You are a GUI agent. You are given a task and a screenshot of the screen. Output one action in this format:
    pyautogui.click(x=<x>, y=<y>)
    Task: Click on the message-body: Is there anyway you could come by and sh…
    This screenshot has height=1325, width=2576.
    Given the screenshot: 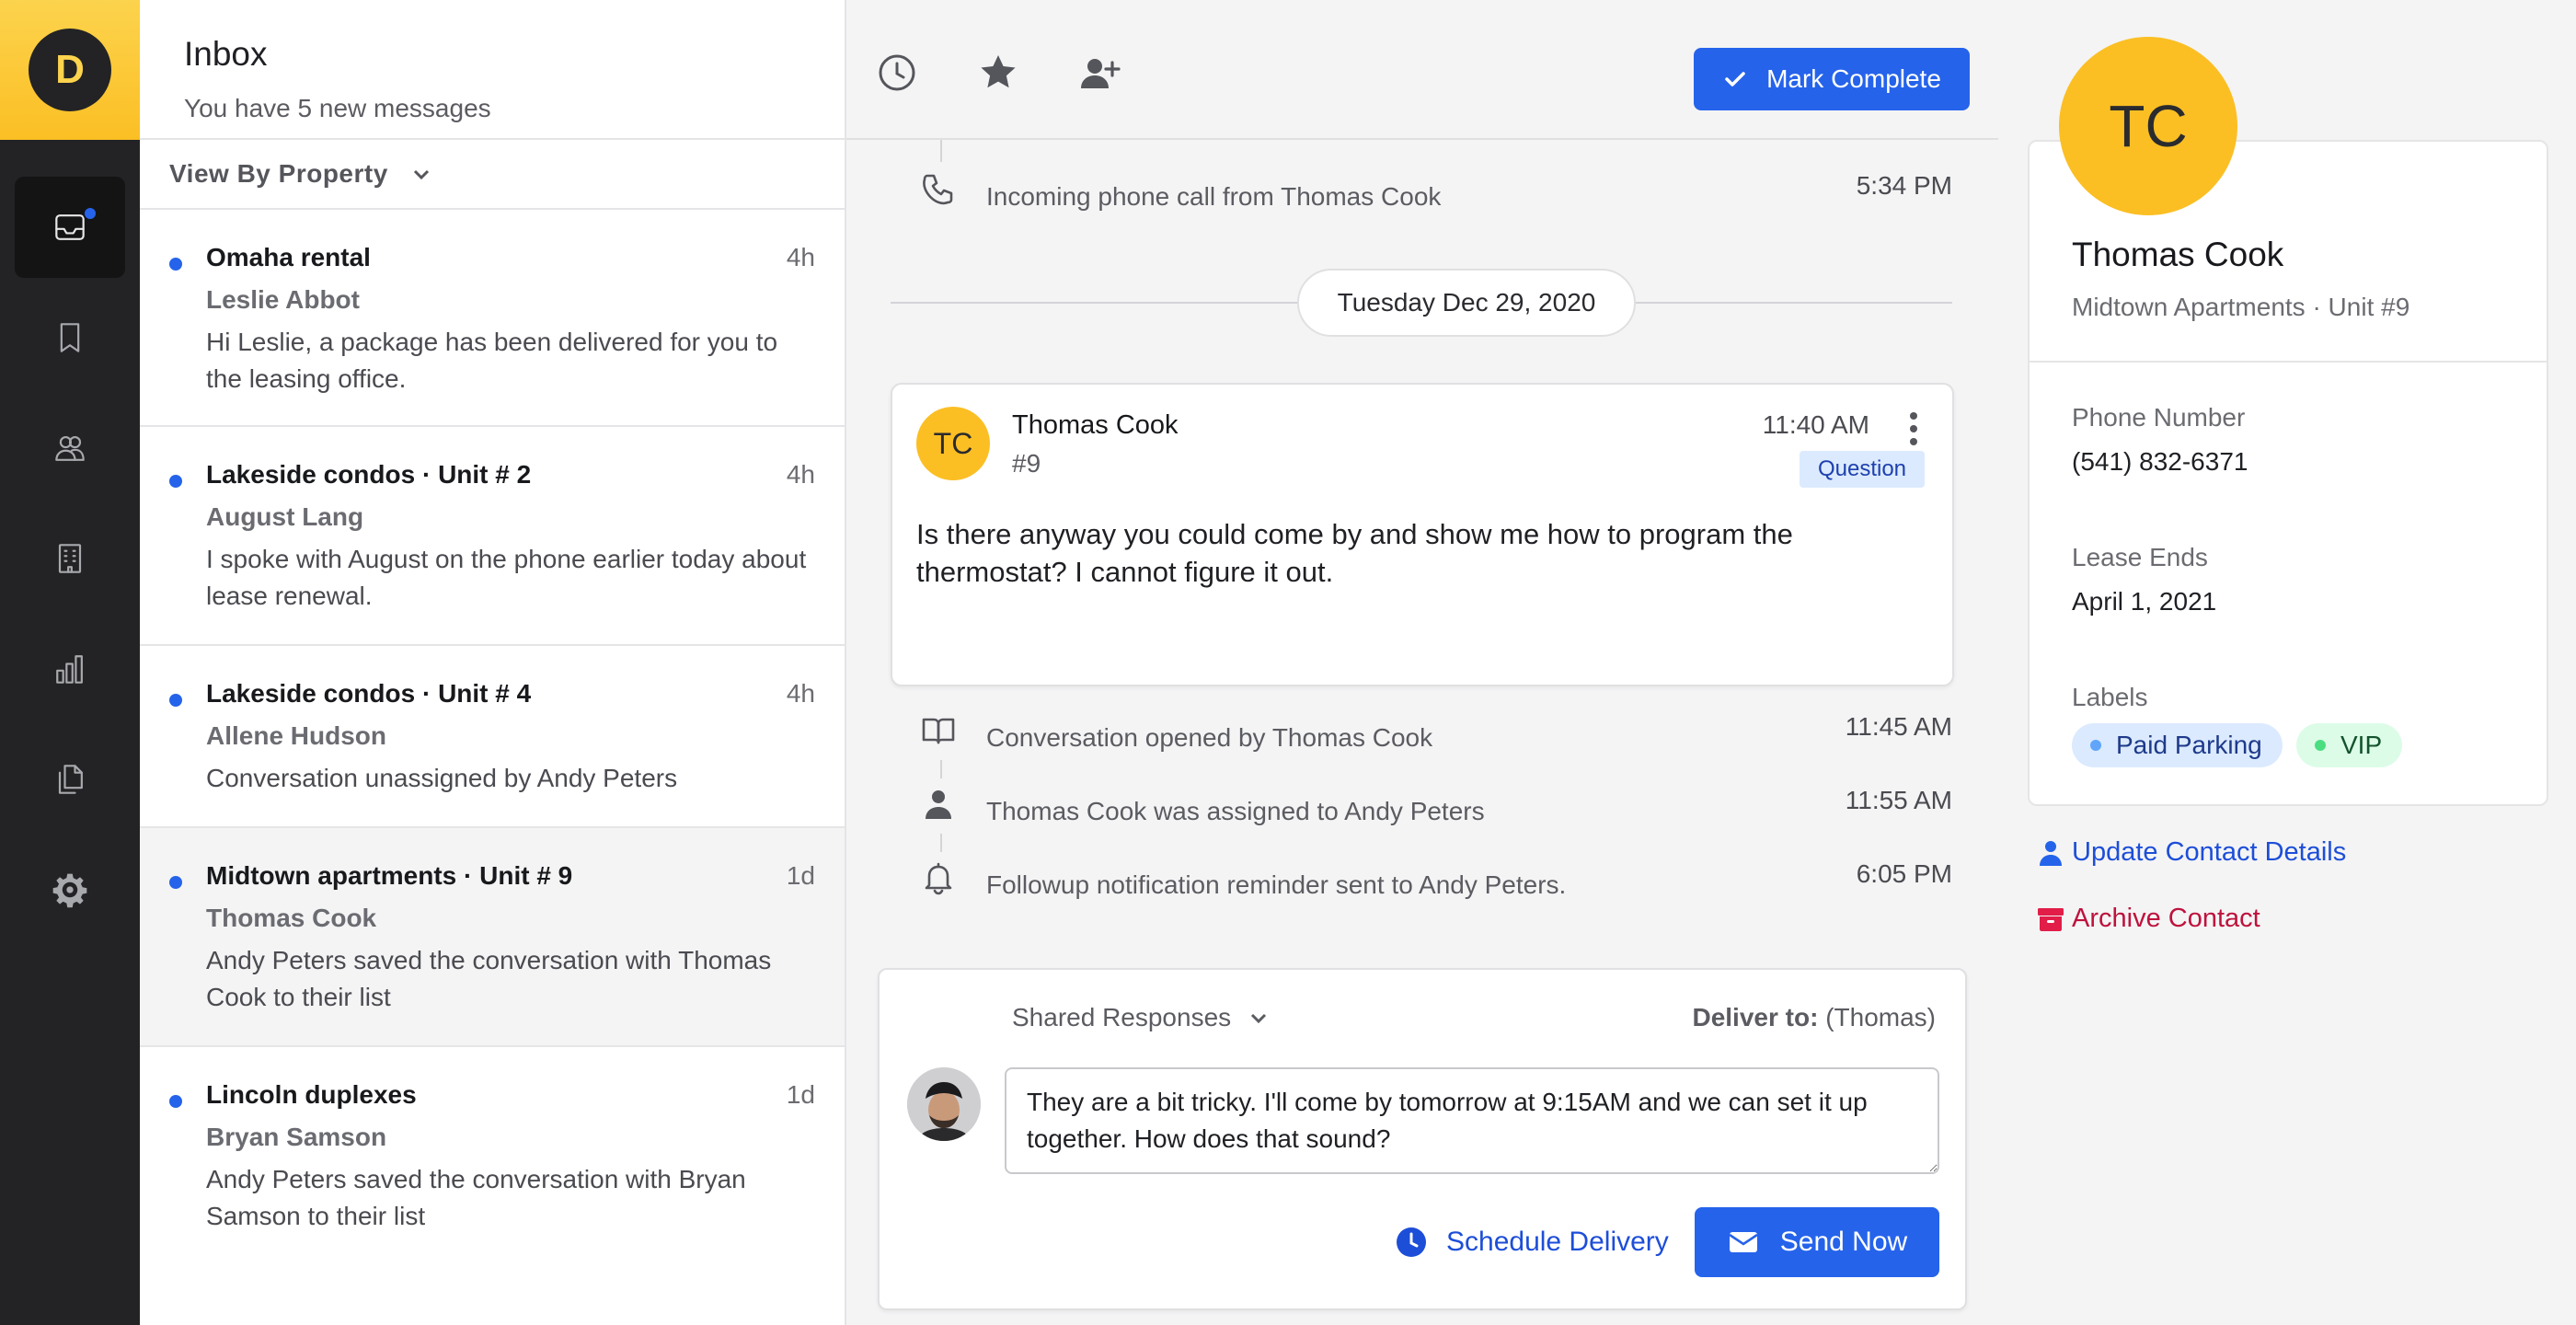 What is the action you would take?
    pyautogui.click(x=1354, y=553)
    